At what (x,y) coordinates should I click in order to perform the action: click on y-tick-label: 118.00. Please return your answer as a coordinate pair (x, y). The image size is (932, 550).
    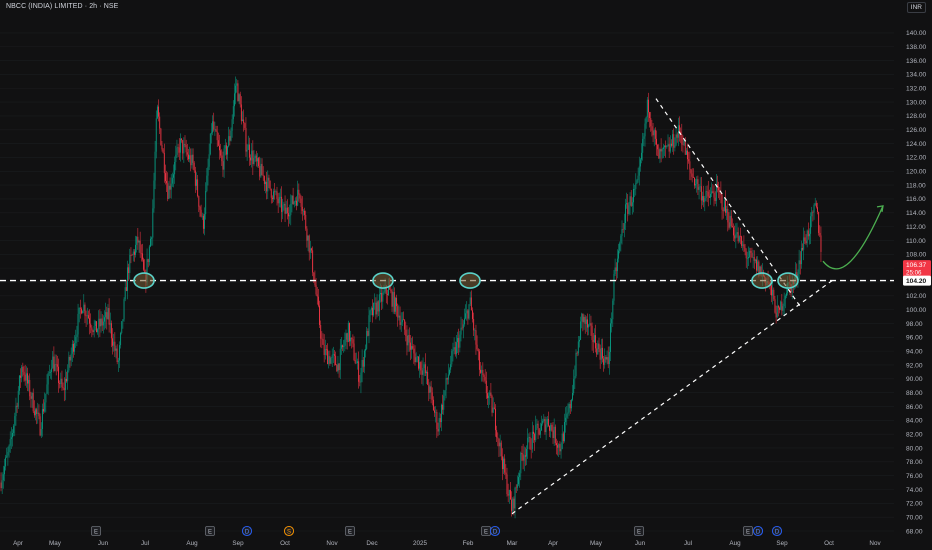
    Looking at the image, I should click on (916, 185).